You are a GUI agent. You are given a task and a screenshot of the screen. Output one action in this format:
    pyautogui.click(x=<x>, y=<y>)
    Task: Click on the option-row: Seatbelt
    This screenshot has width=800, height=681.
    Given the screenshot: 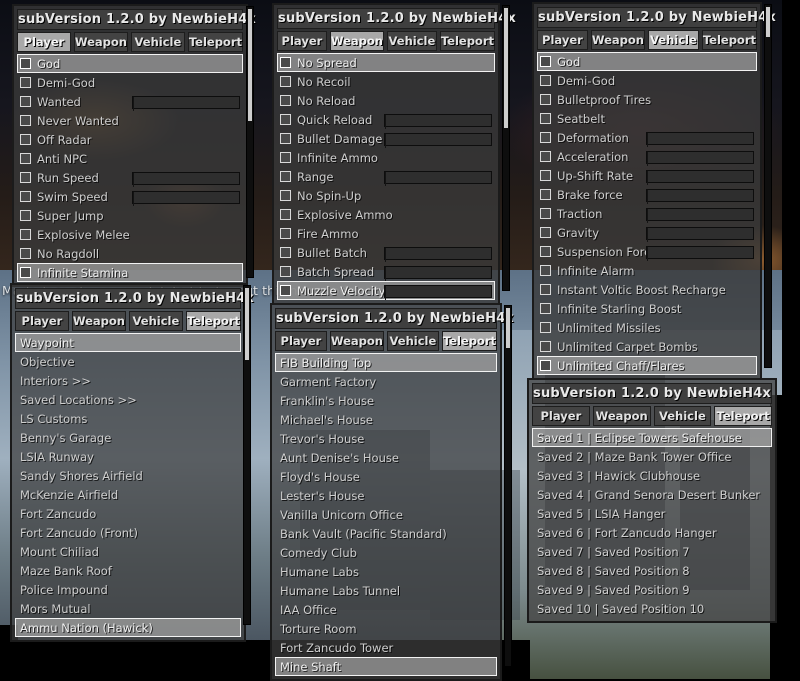 What is the action you would take?
    pyautogui.click(x=647, y=118)
    